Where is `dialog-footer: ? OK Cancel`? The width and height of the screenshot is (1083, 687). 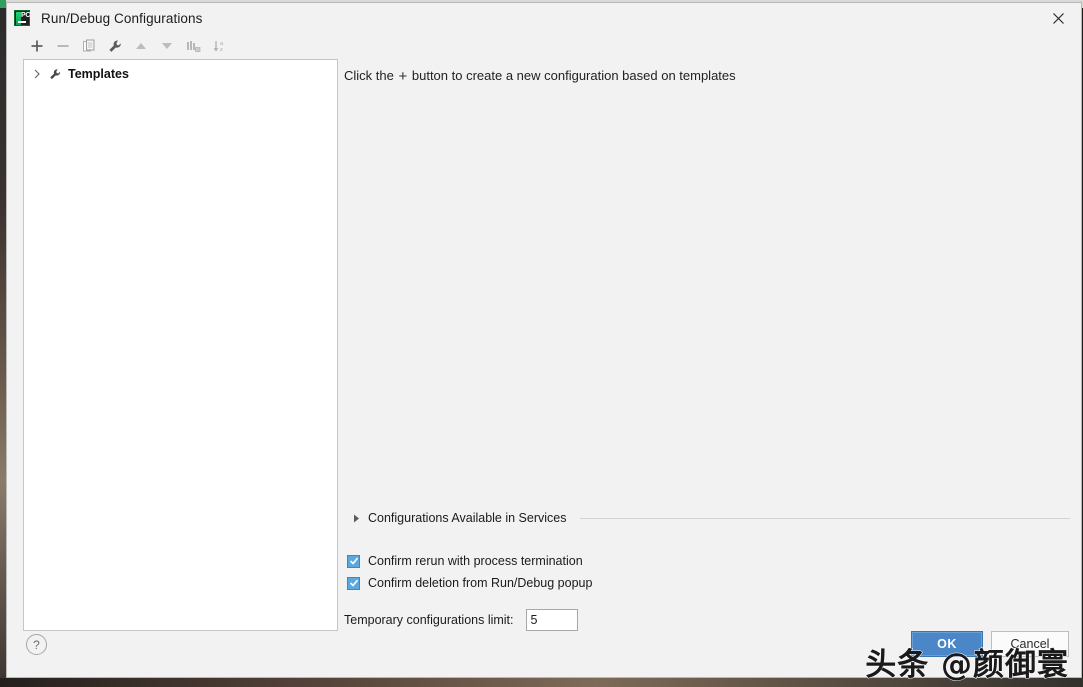
dialog-footer: ? OK Cancel is located at coordinates (544, 655).